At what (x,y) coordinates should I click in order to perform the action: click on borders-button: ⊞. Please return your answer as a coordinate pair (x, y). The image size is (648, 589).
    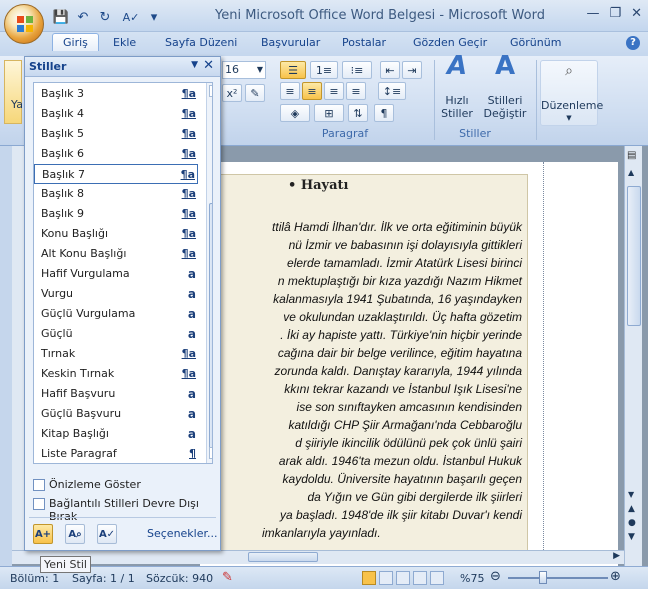
    Looking at the image, I should click on (329, 113).